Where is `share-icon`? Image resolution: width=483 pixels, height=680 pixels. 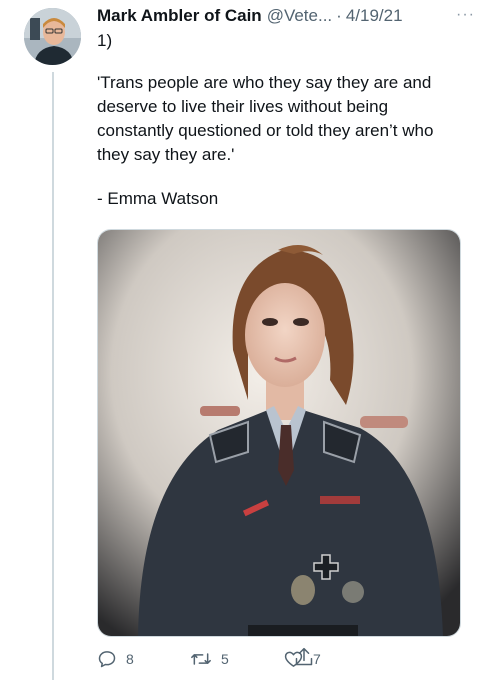
share-icon is located at coordinates (304, 656).